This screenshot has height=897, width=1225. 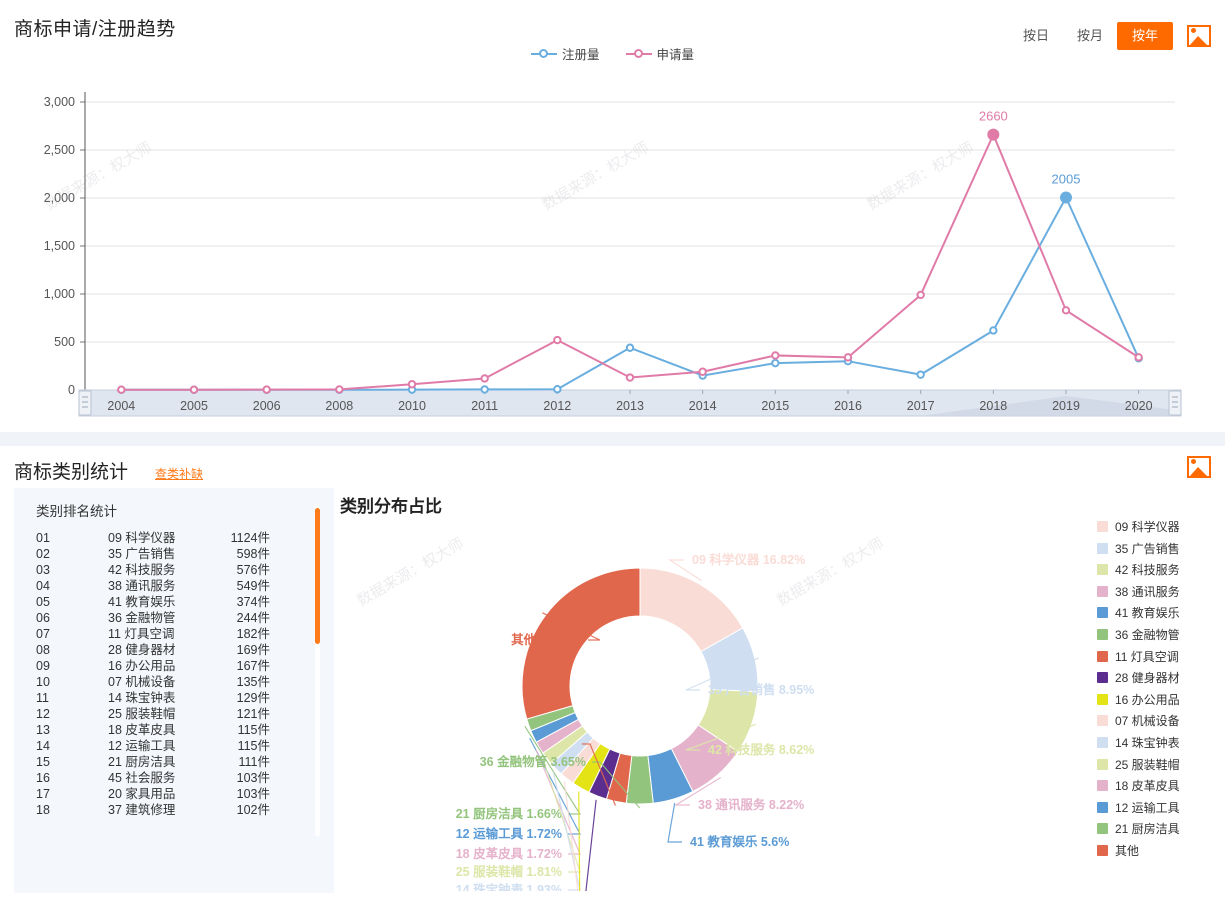 What do you see at coordinates (185, 682) in the screenshot?
I see `table-row: 10 07 机械设备 135件` at bounding box center [185, 682].